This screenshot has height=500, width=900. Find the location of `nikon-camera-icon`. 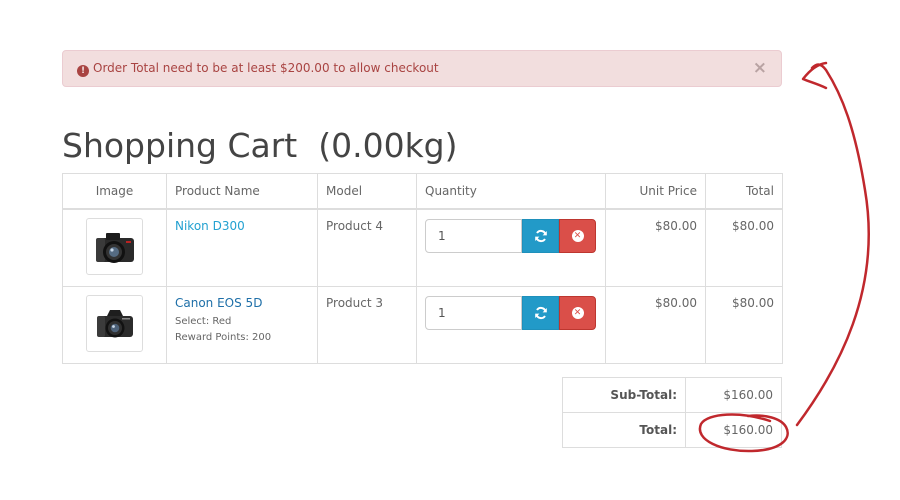

nikon-camera-icon is located at coordinates (115, 247).